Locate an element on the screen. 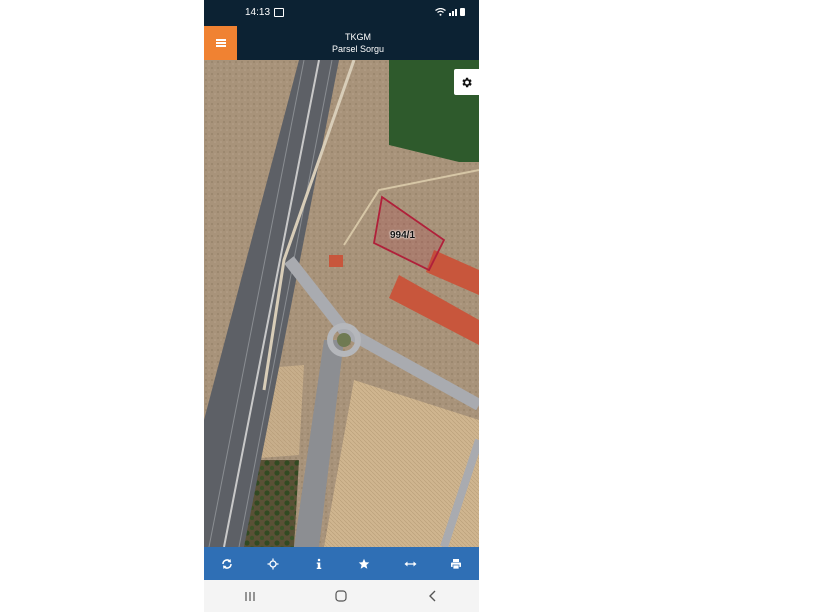  home-icon is located at coordinates (341, 596).